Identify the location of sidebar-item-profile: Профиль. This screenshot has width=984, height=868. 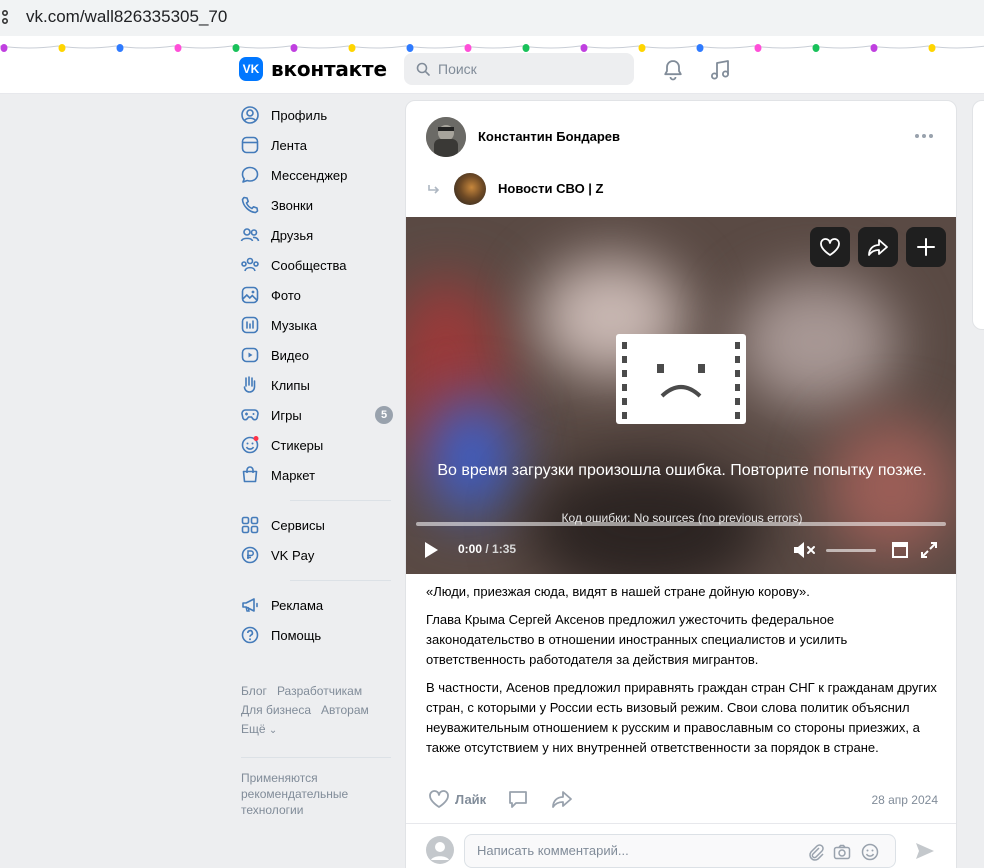
(317, 115).